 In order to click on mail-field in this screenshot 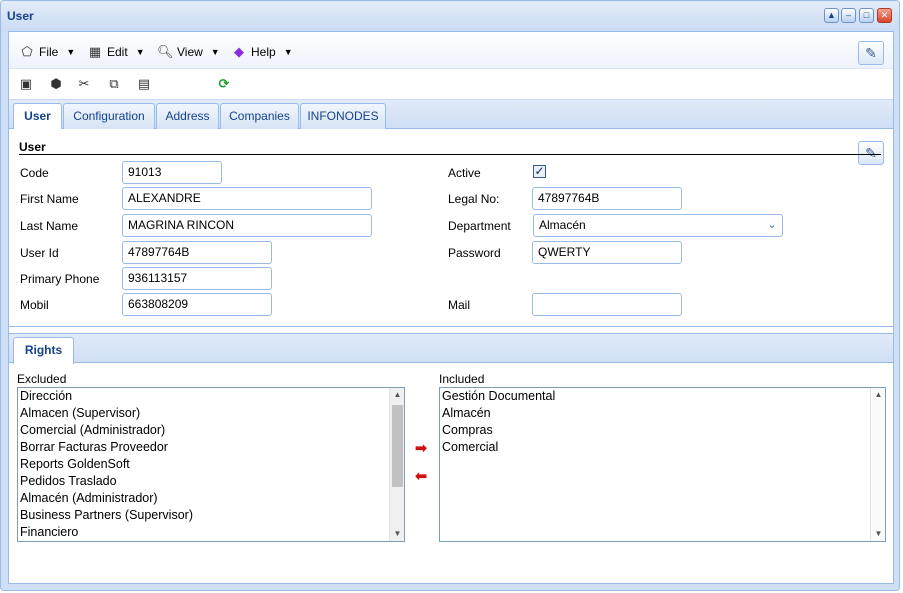, I will do `click(607, 304)`.